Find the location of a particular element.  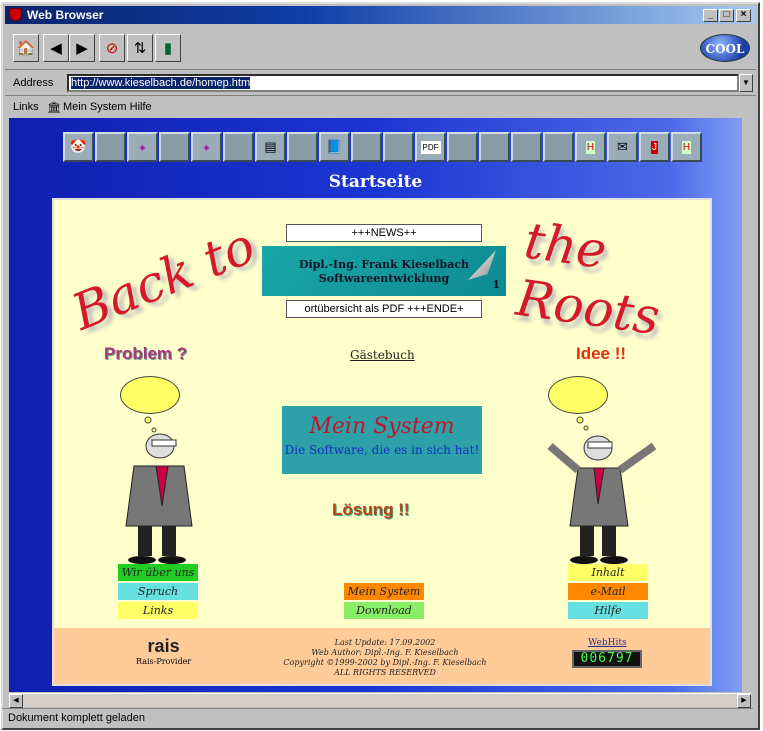

close-button: × is located at coordinates (743, 15).